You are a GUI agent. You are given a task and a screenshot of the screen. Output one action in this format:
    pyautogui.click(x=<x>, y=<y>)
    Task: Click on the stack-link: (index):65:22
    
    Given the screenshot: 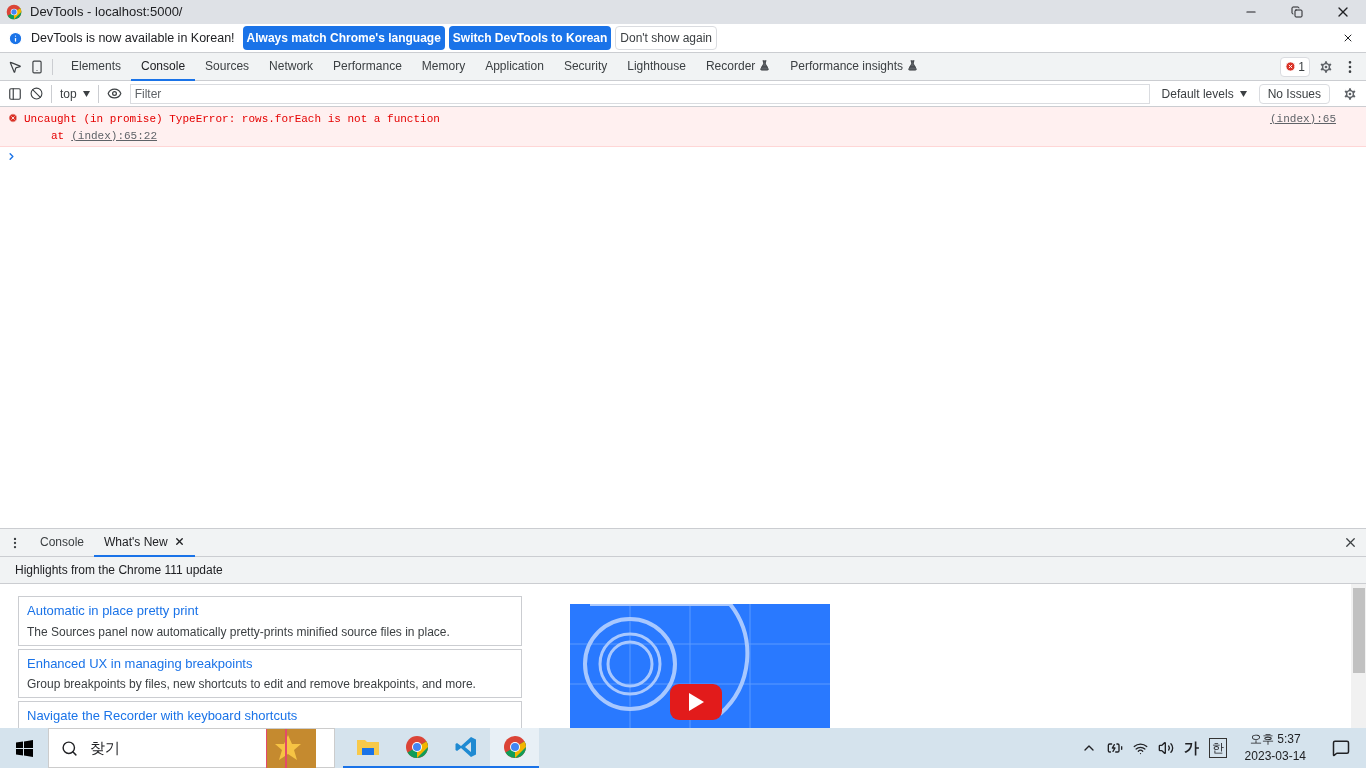 What is the action you would take?
    pyautogui.click(x=114, y=135)
    